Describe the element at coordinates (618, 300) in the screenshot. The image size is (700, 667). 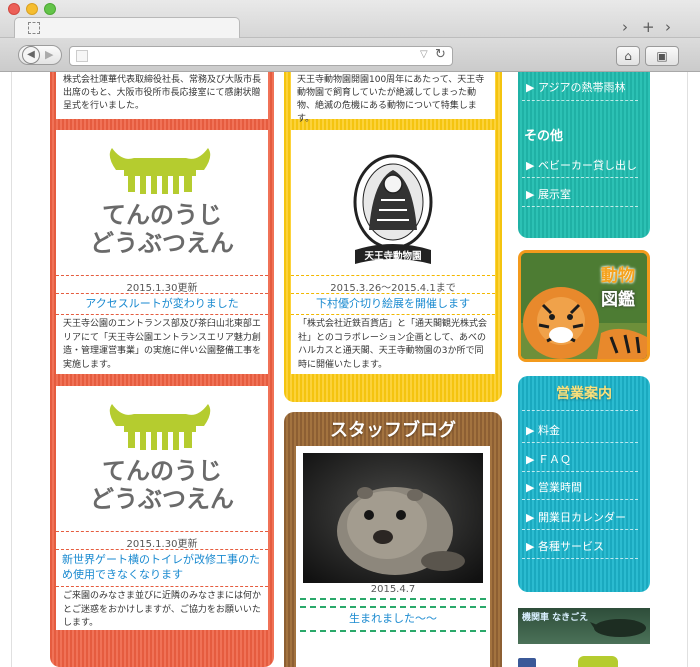
I see `zukan-line2: 図鑑` at that location.